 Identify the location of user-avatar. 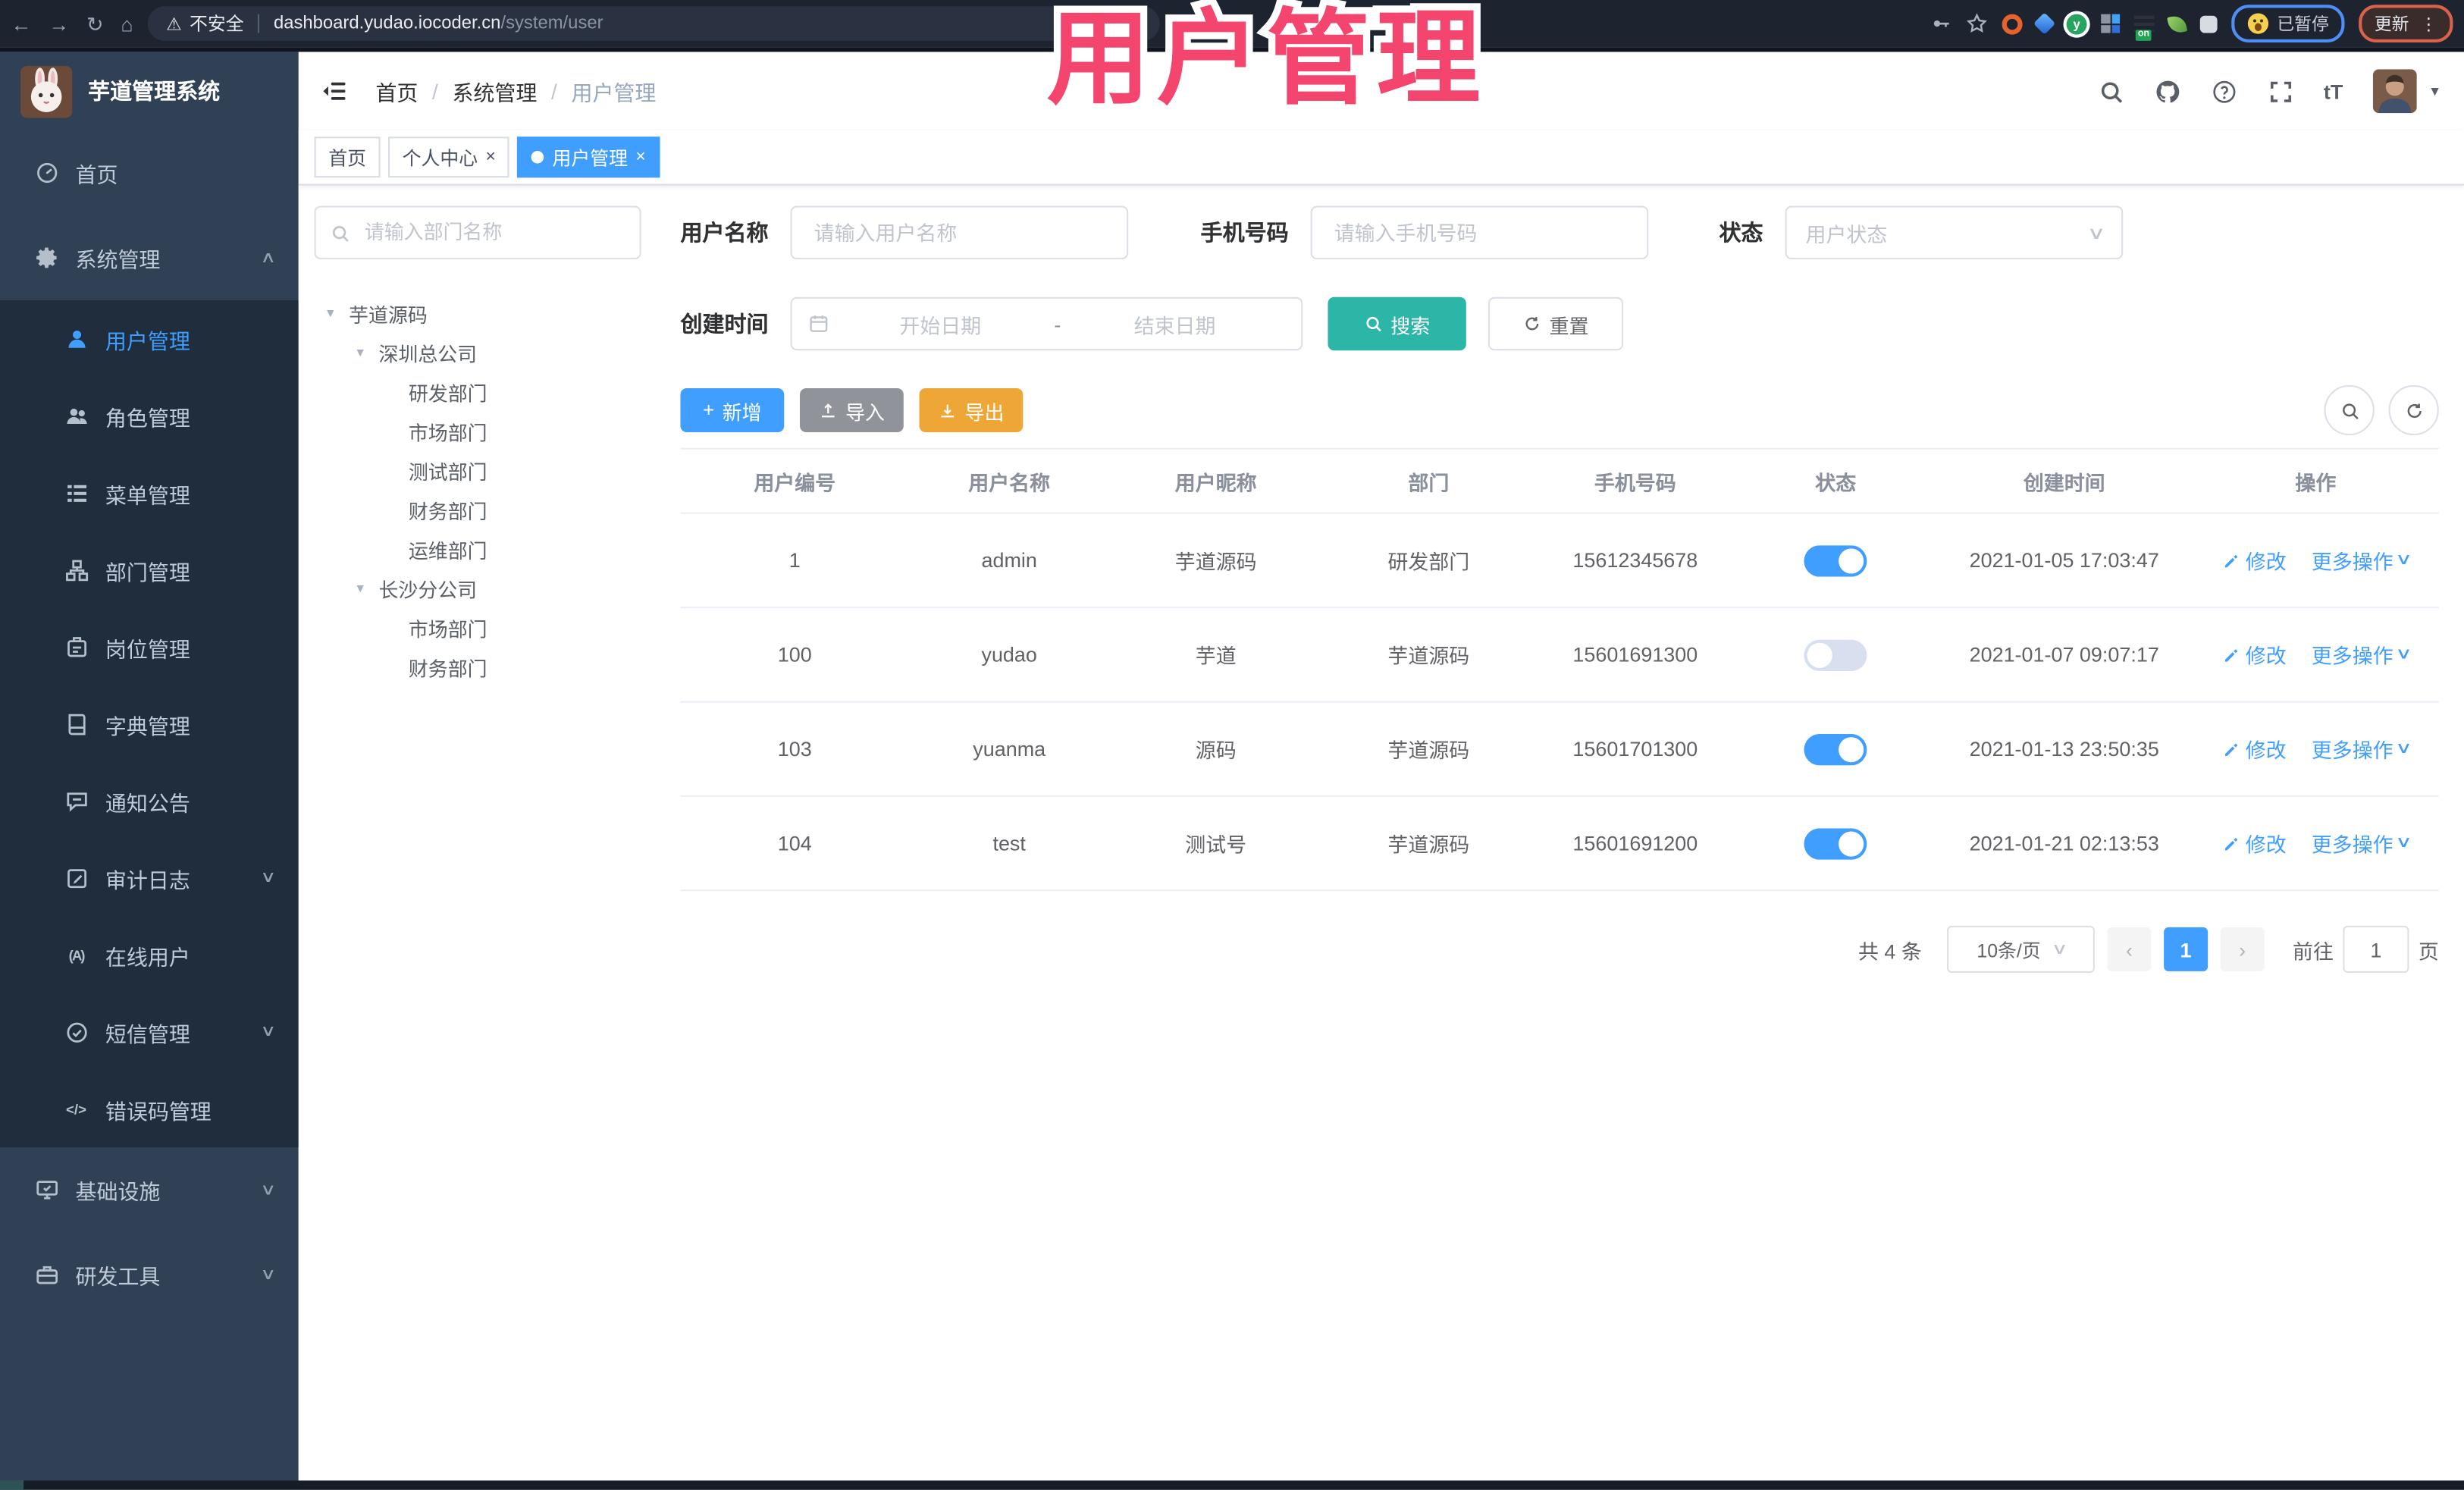
(2394, 91).